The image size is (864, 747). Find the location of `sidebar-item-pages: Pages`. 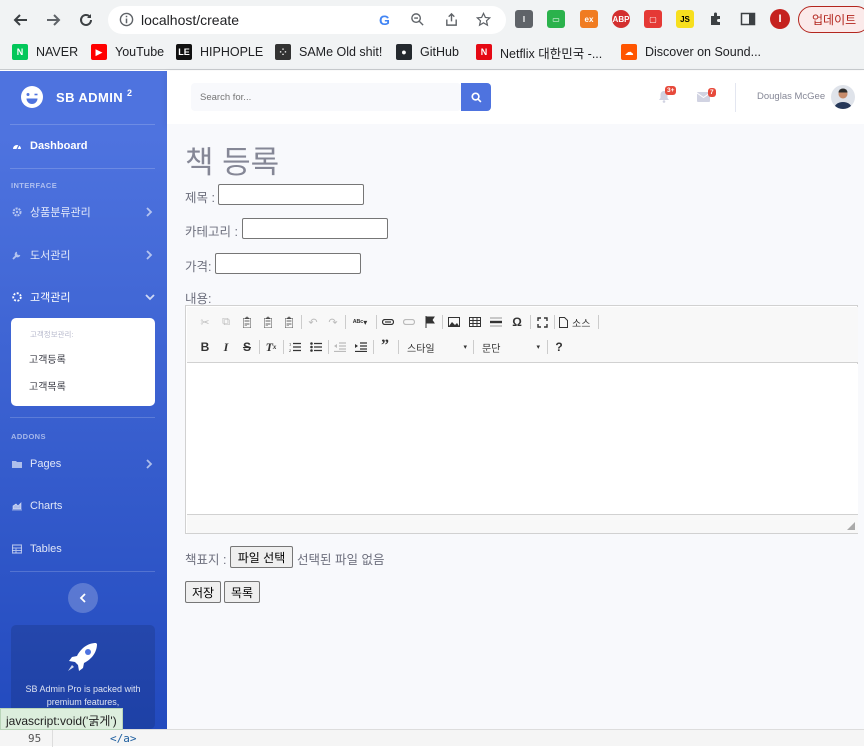

sidebar-item-pages: Pages is located at coordinates (83, 464).